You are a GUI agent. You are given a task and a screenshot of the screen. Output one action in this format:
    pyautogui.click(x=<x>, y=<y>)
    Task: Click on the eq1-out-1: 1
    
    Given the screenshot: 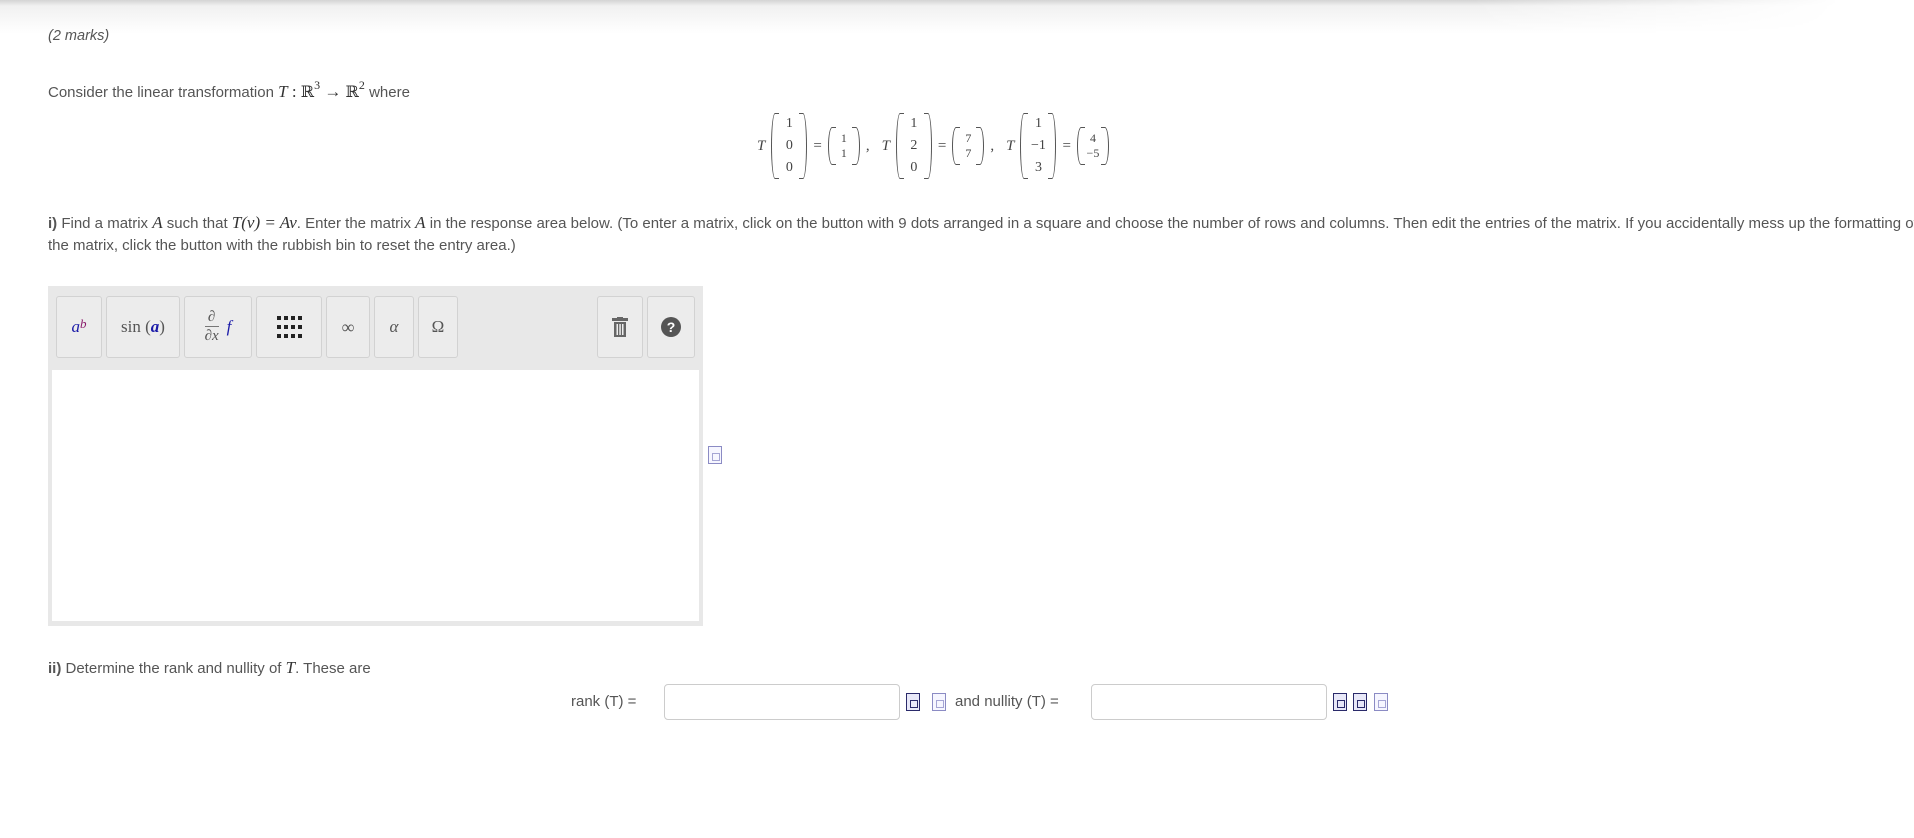 What is the action you would take?
    pyautogui.click(x=843, y=153)
    